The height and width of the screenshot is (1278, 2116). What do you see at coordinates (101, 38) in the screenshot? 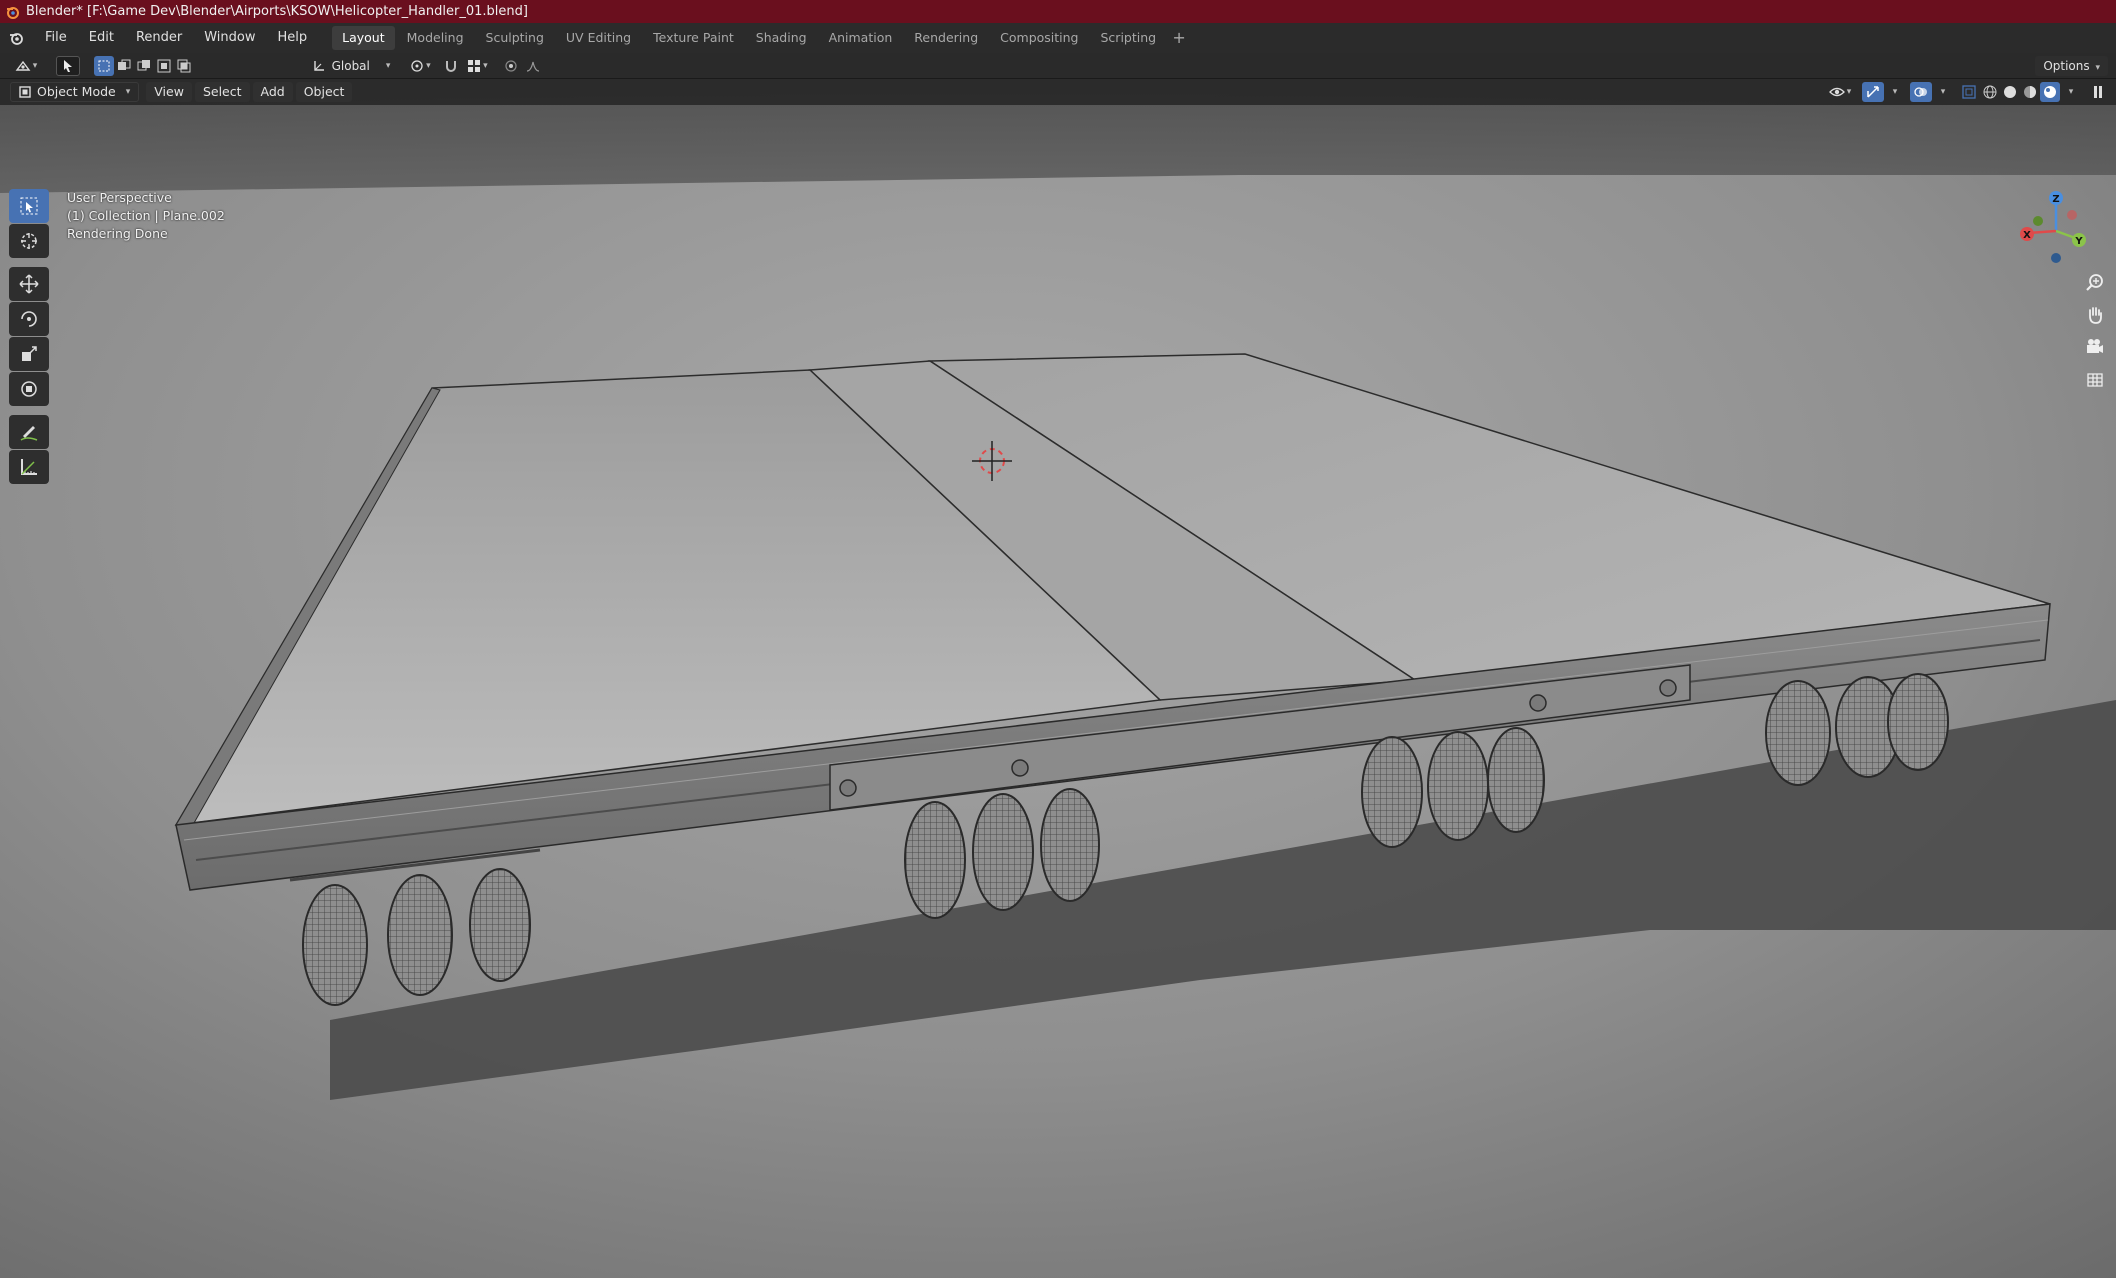
I see `menu-edit: Edit` at bounding box center [101, 38].